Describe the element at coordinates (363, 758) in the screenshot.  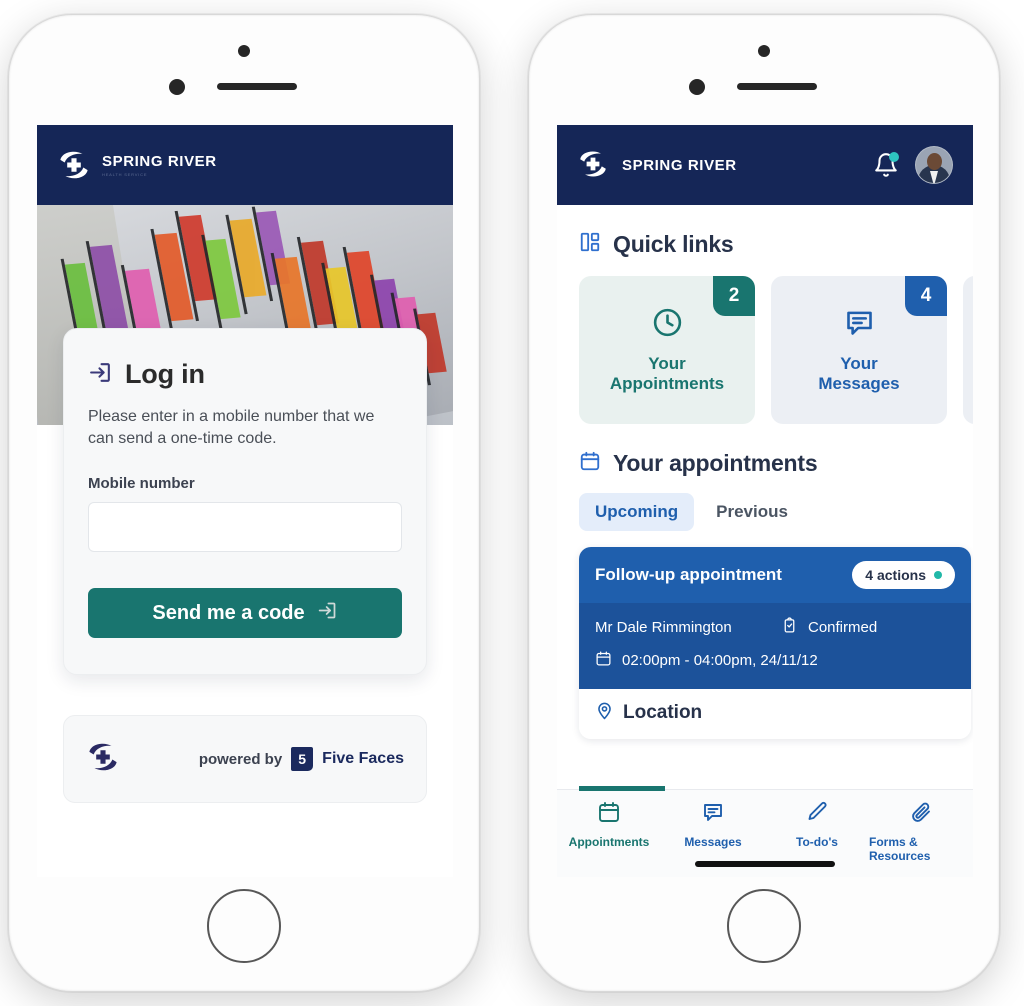
I see `five-faces-name: Five Faces` at that location.